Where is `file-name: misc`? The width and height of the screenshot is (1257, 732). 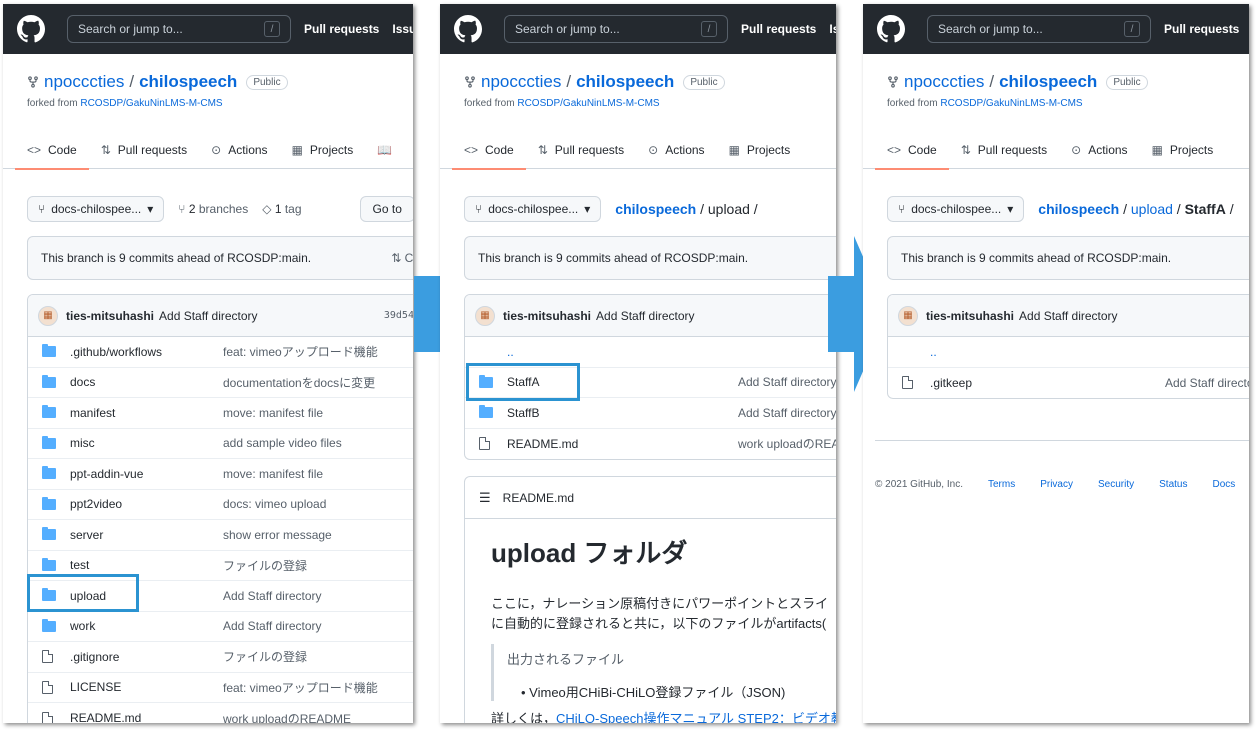 file-name: misc is located at coordinates (146, 443).